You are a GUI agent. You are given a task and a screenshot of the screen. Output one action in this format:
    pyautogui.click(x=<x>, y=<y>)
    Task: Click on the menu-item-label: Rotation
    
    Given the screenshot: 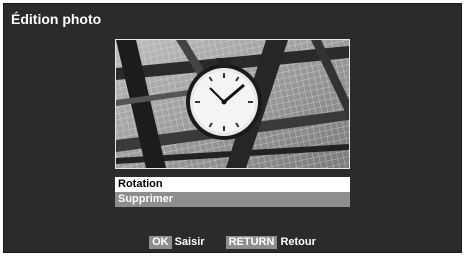 What is the action you would take?
    pyautogui.click(x=140, y=184)
    